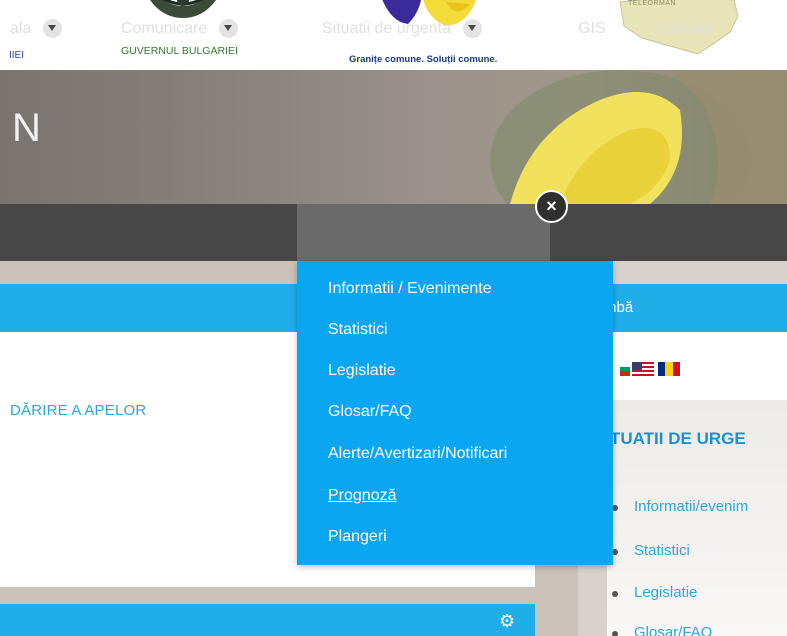 This screenshot has height=636, width=787. I want to click on gear-icon: ⚙, so click(508, 621).